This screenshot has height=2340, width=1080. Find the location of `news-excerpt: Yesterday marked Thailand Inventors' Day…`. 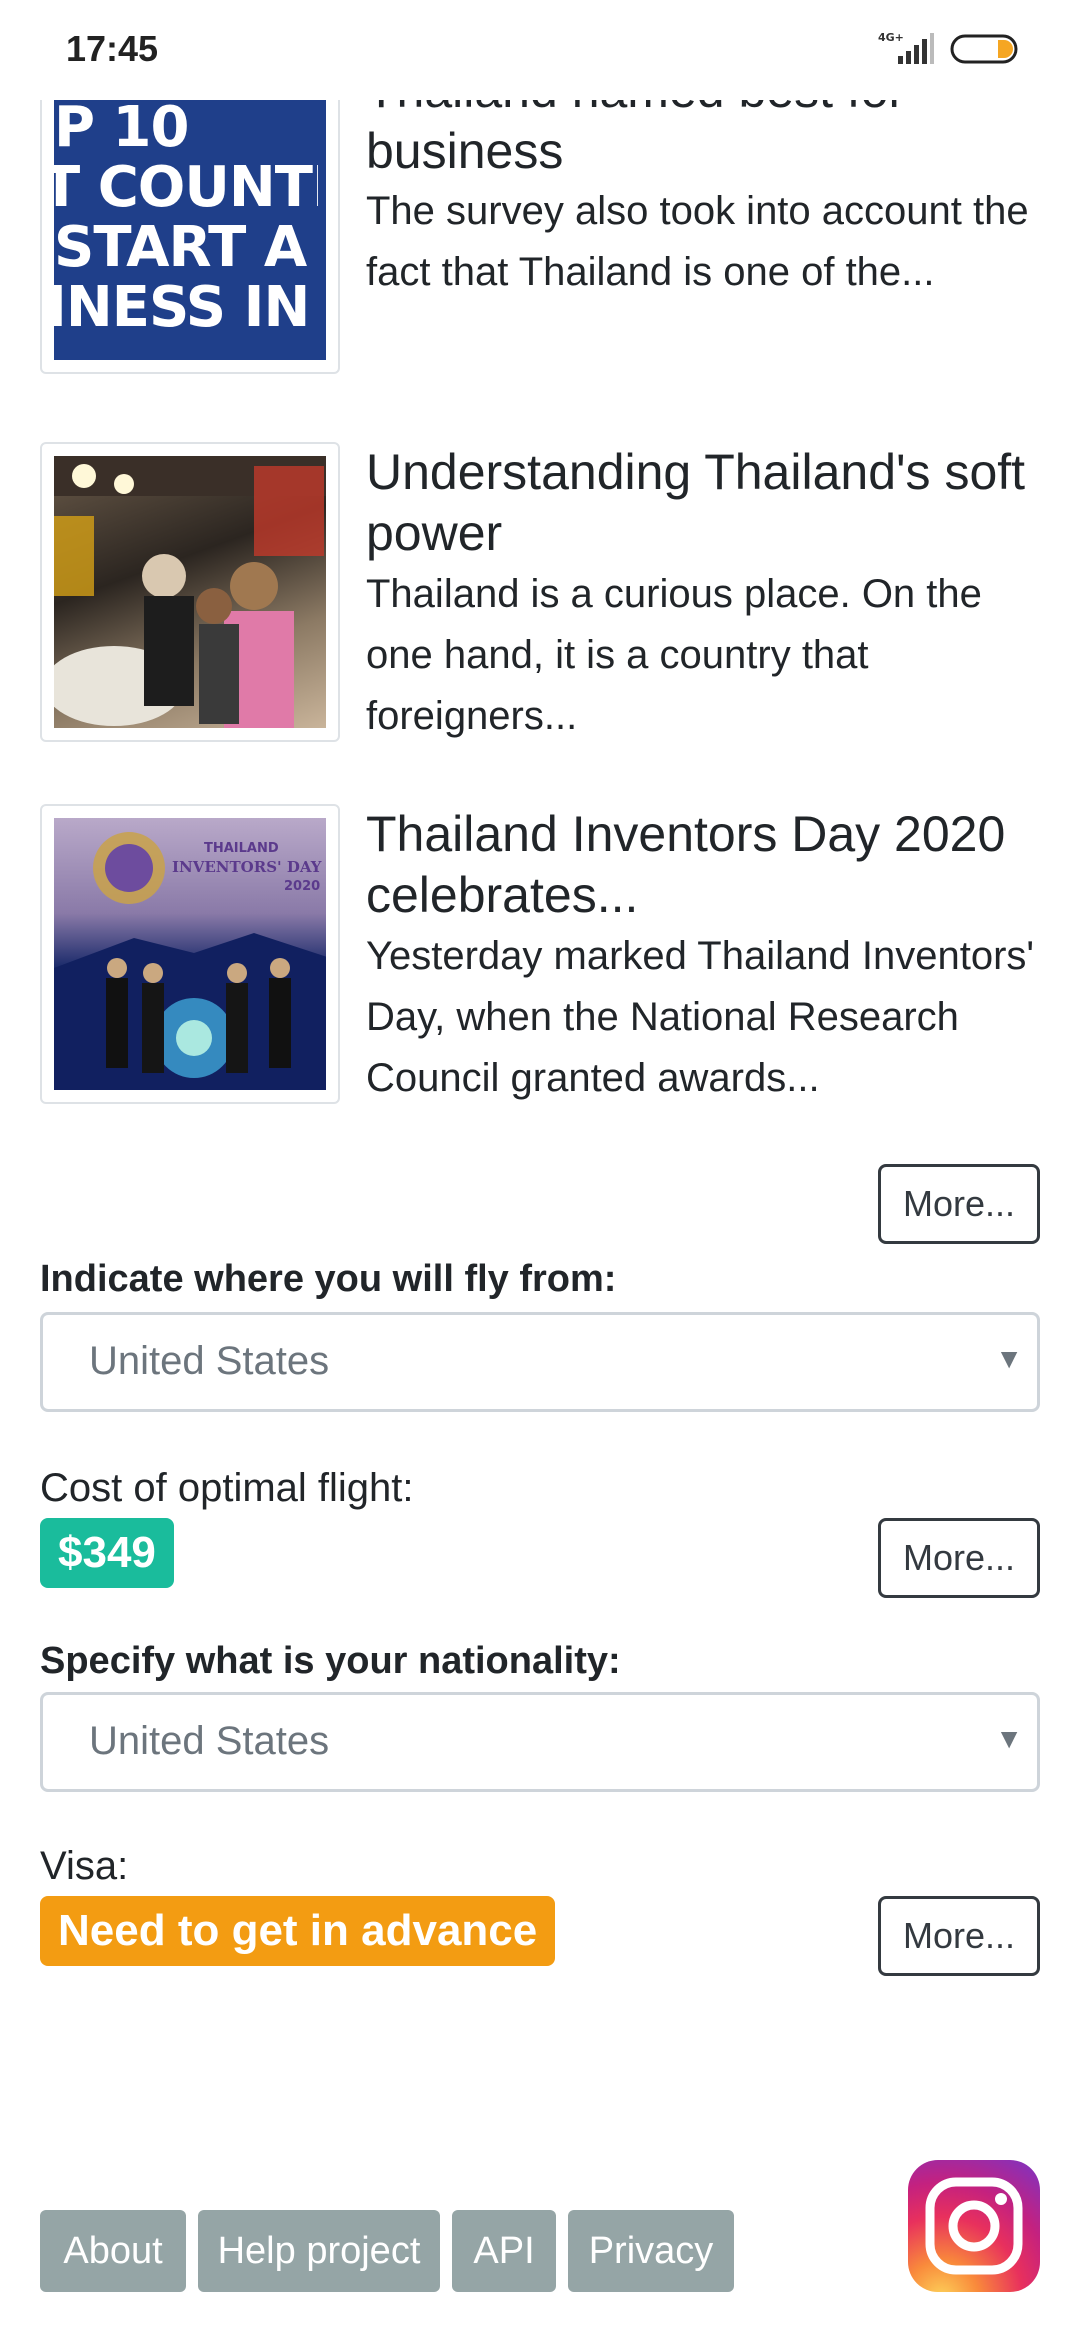

news-excerpt: Yesterday marked Thailand Inventors' Day… is located at coordinates (700, 1017).